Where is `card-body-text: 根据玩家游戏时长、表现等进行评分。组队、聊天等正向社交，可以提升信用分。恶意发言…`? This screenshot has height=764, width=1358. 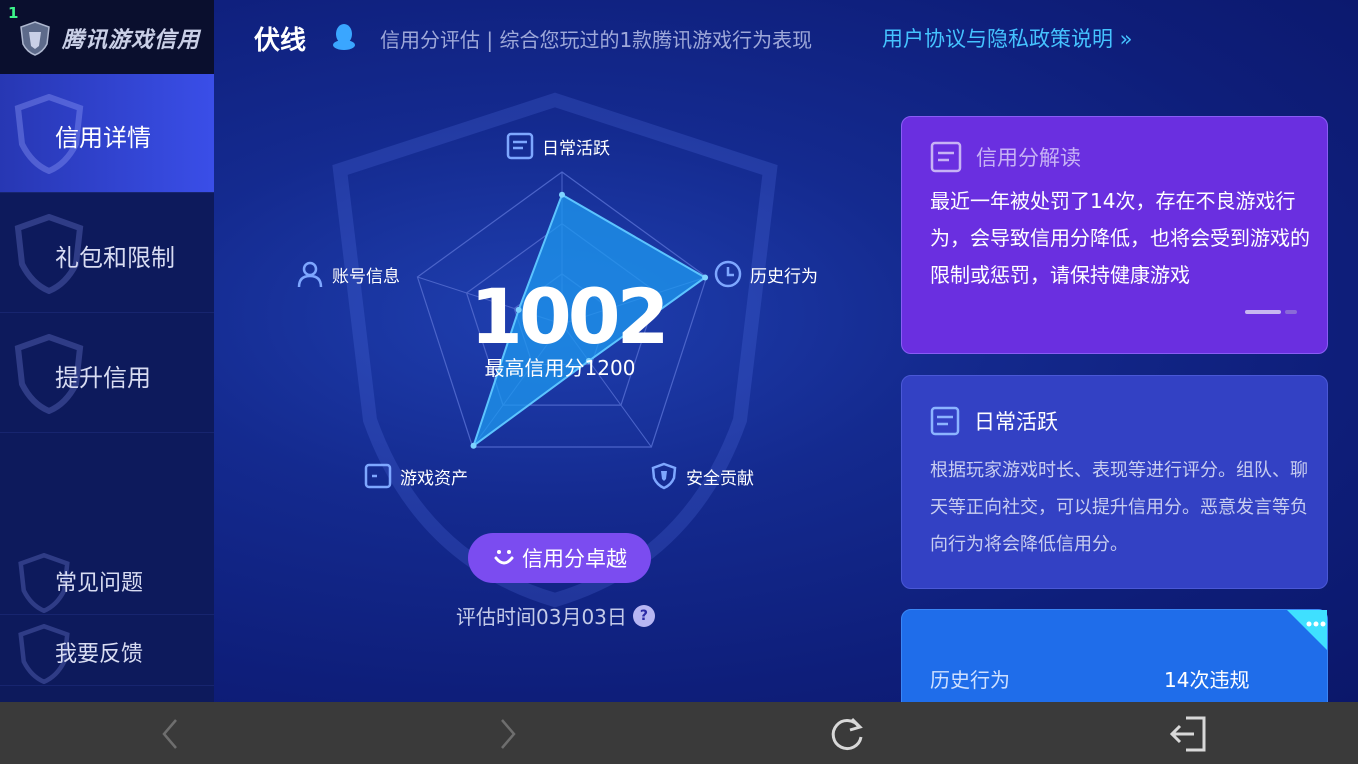 card-body-text: 根据玩家游戏时长、表现等进行评分。组队、聊天等正向社交，可以提升信用分。恶意发言… is located at coordinates (1119, 507).